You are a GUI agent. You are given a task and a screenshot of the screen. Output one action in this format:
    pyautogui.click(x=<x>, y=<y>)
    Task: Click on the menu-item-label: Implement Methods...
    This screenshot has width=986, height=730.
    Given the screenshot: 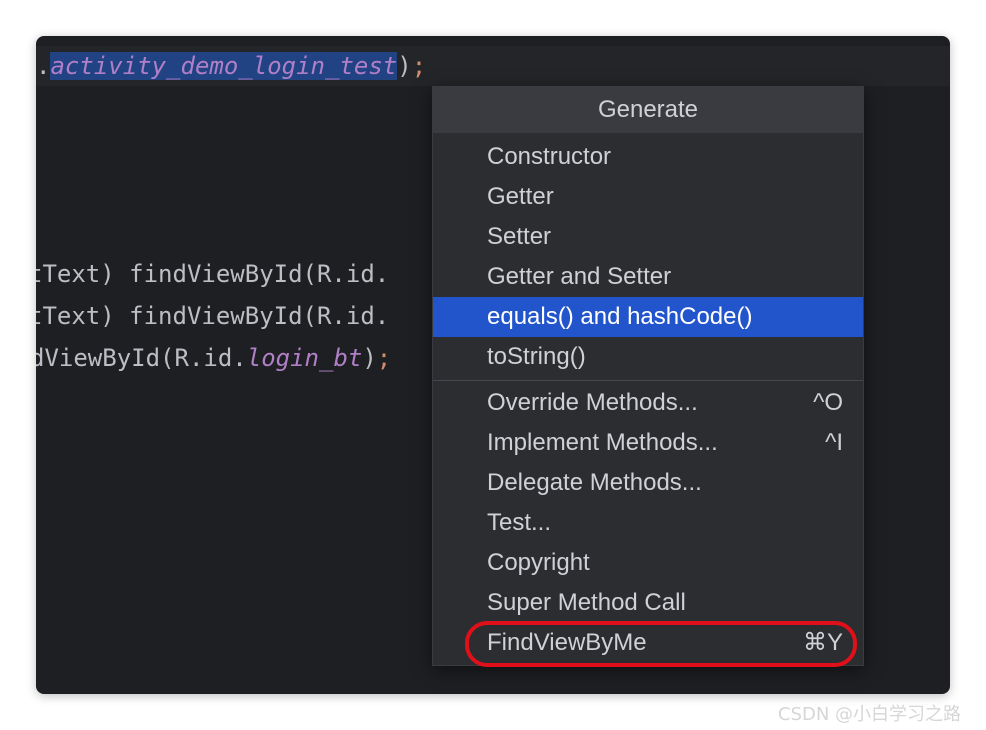 What is the action you would take?
    pyautogui.click(x=602, y=442)
    